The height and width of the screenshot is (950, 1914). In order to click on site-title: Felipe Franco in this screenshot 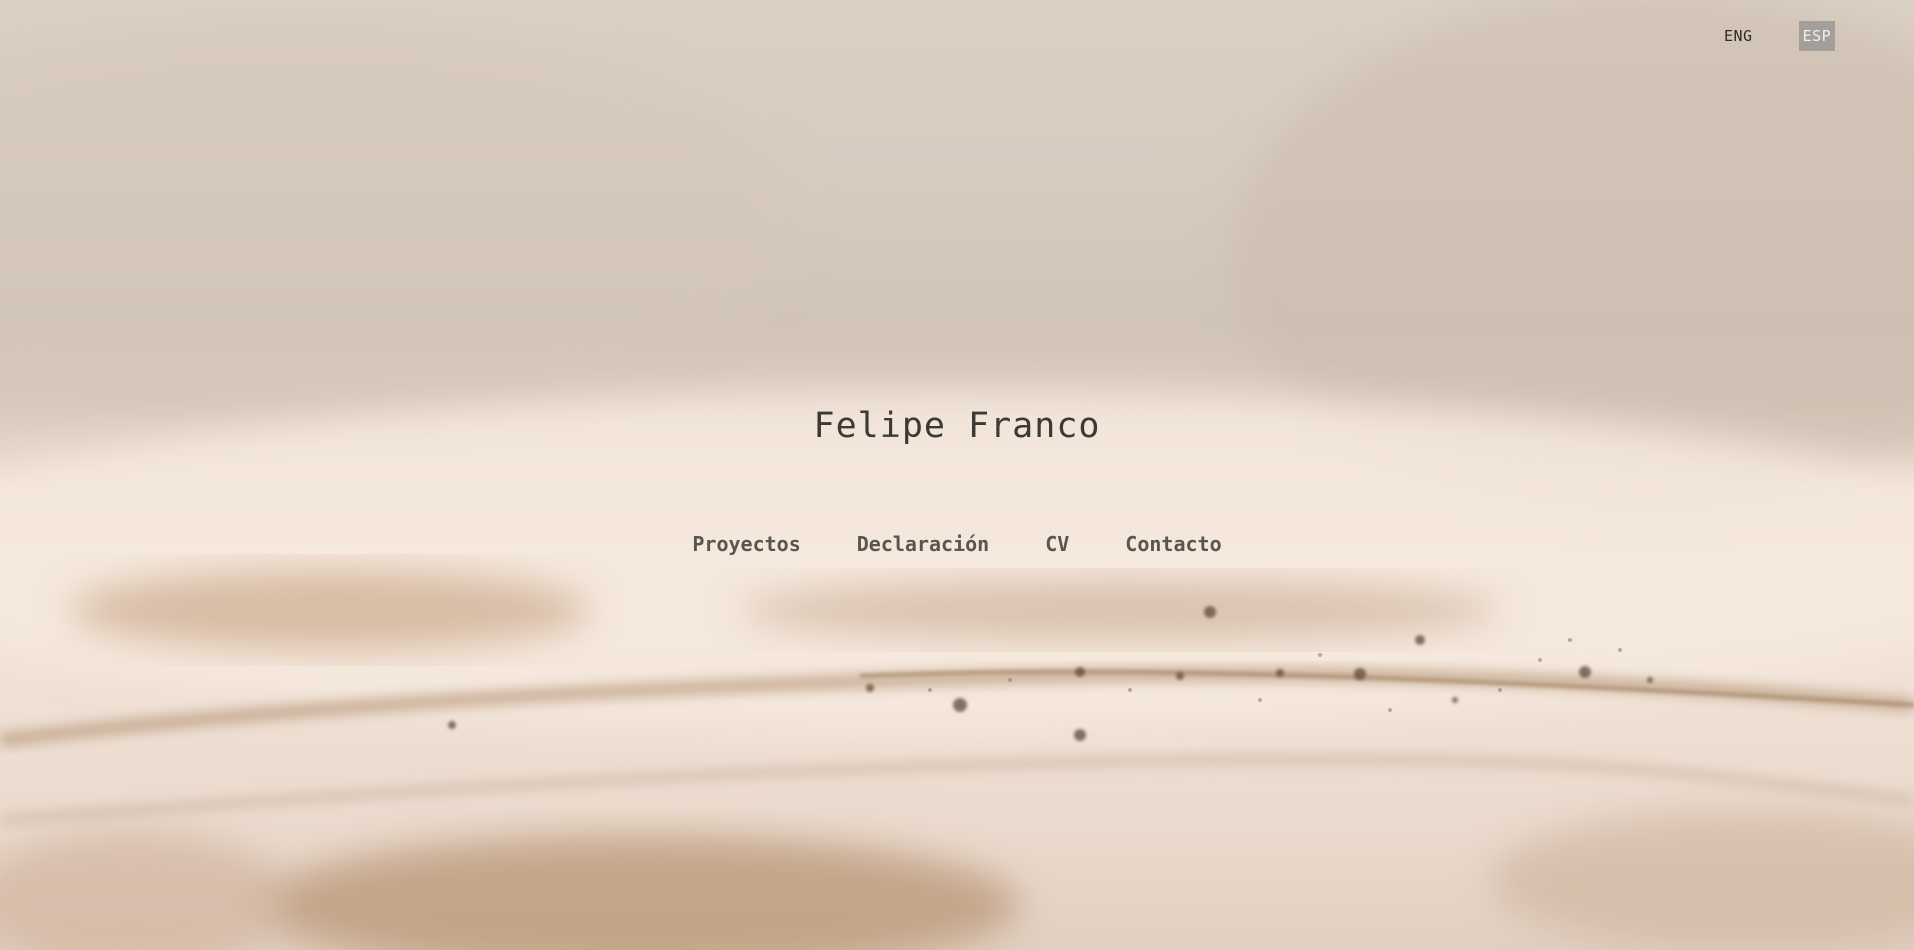, I will do `click(957, 426)`.